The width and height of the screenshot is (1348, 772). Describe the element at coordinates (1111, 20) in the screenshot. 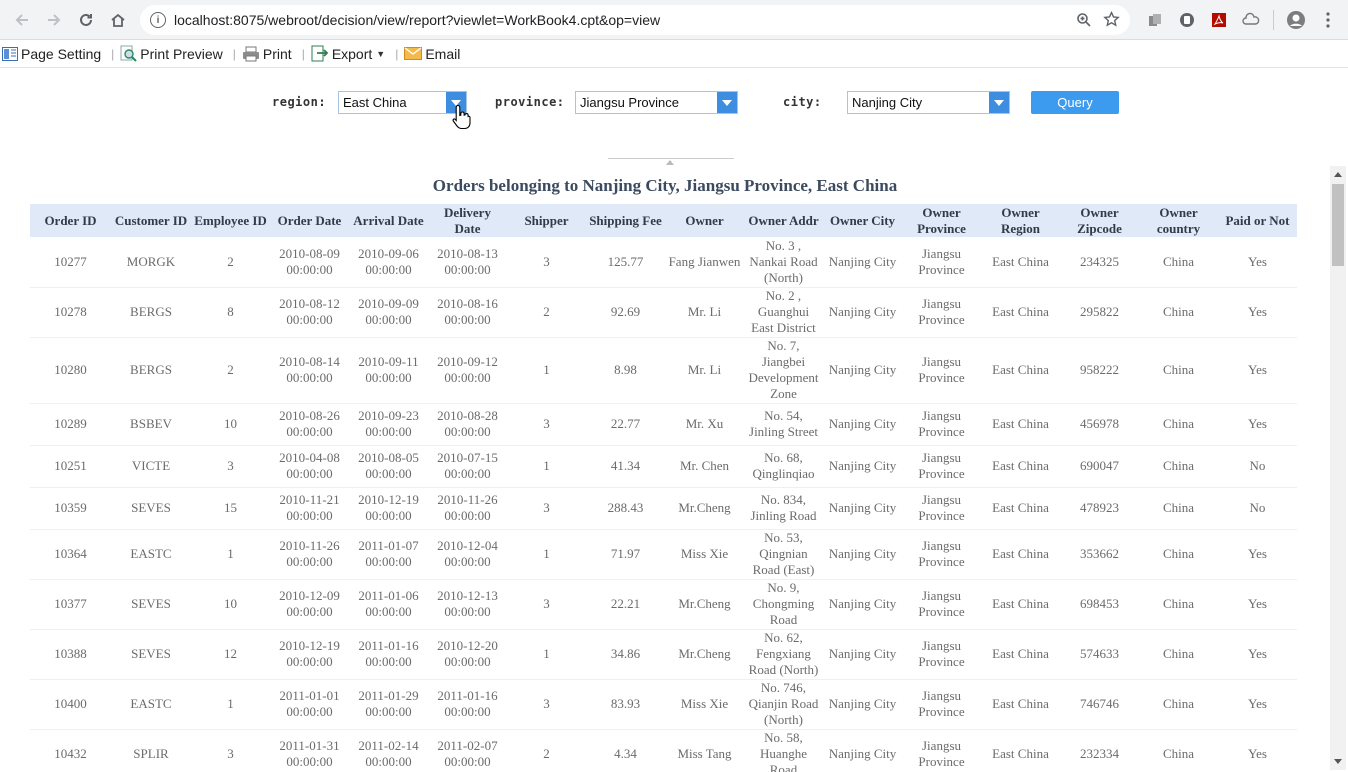

I see `bookmark-star-icon` at that location.